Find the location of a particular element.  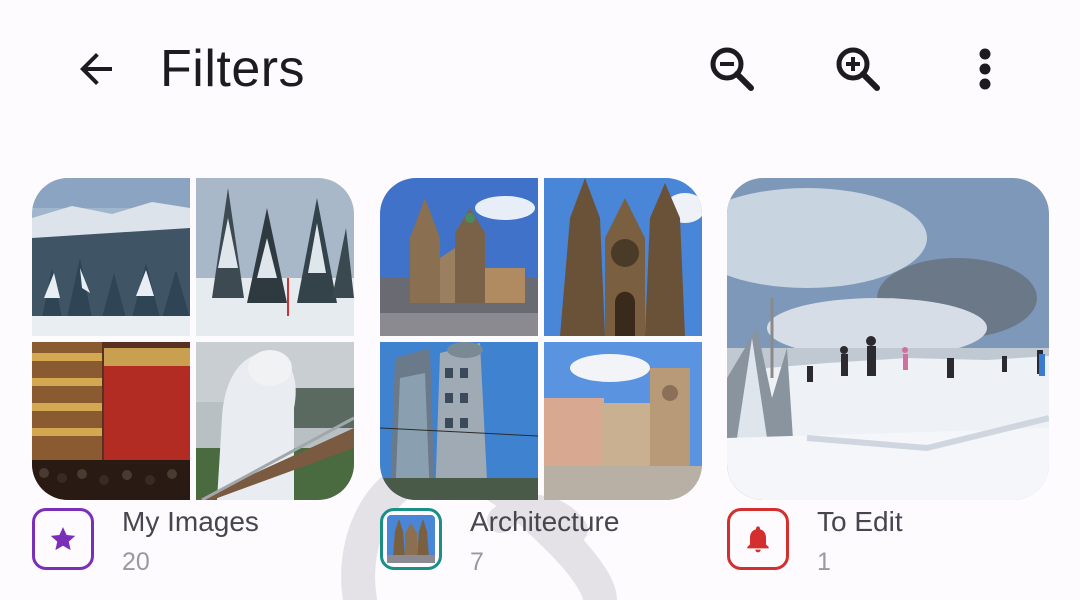

bell-icon is located at coordinates (758, 539).